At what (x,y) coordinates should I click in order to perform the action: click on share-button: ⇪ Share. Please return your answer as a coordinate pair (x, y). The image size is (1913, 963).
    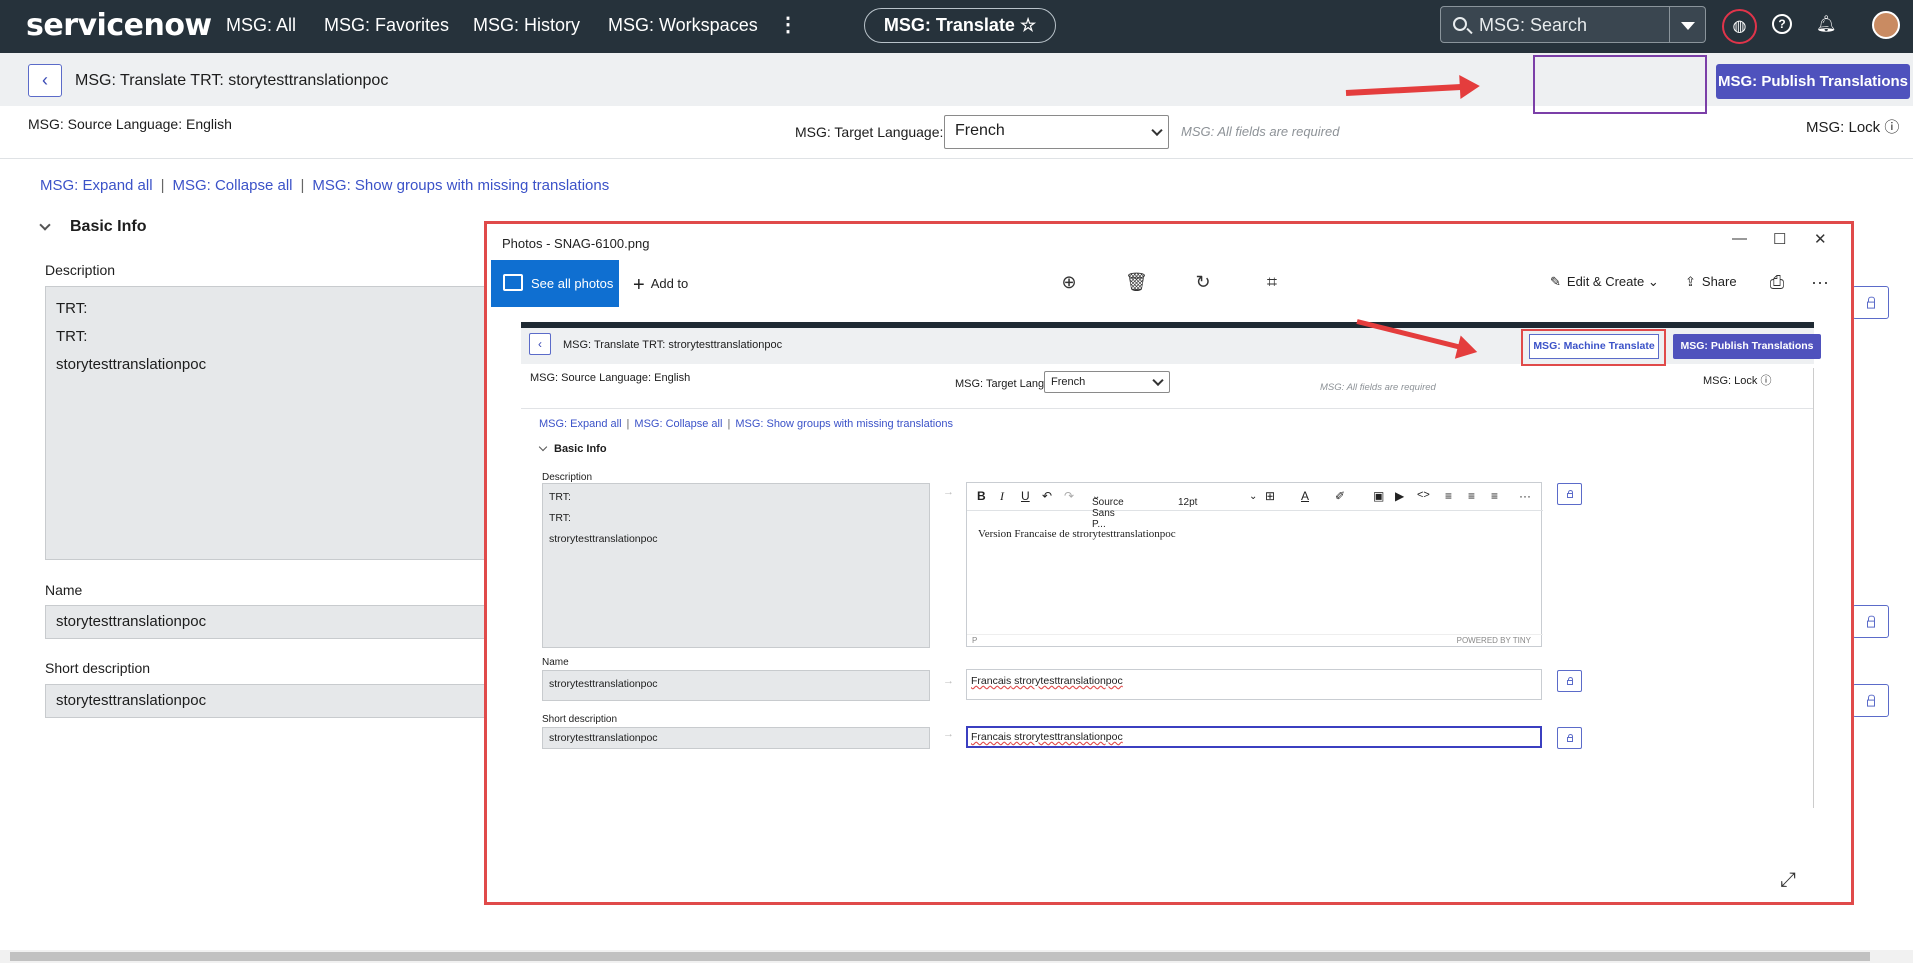
    Looking at the image, I should click on (1711, 282).